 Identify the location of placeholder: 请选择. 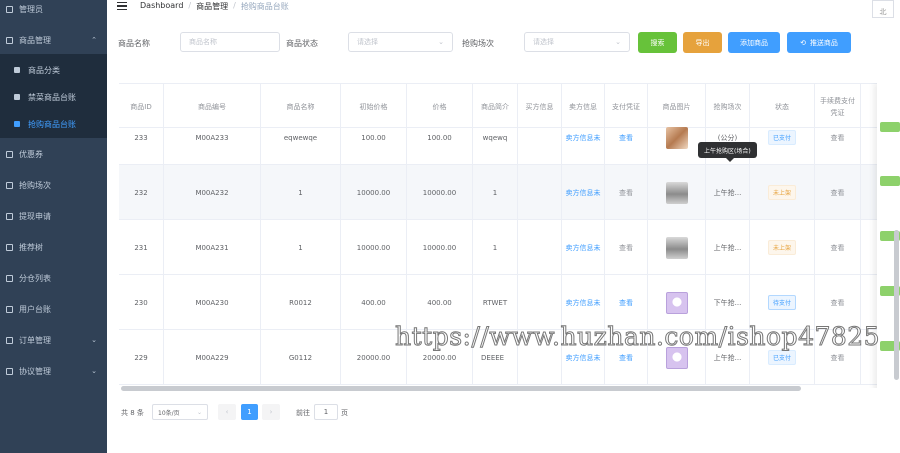
(543, 42).